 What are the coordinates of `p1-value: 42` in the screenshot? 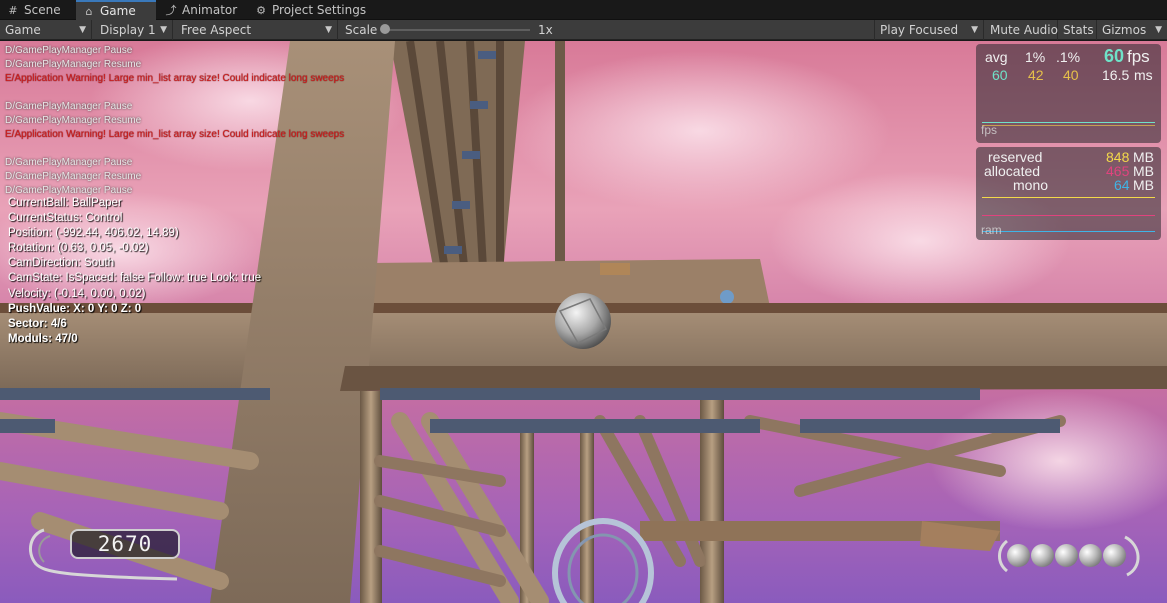 It's located at (1036, 75).